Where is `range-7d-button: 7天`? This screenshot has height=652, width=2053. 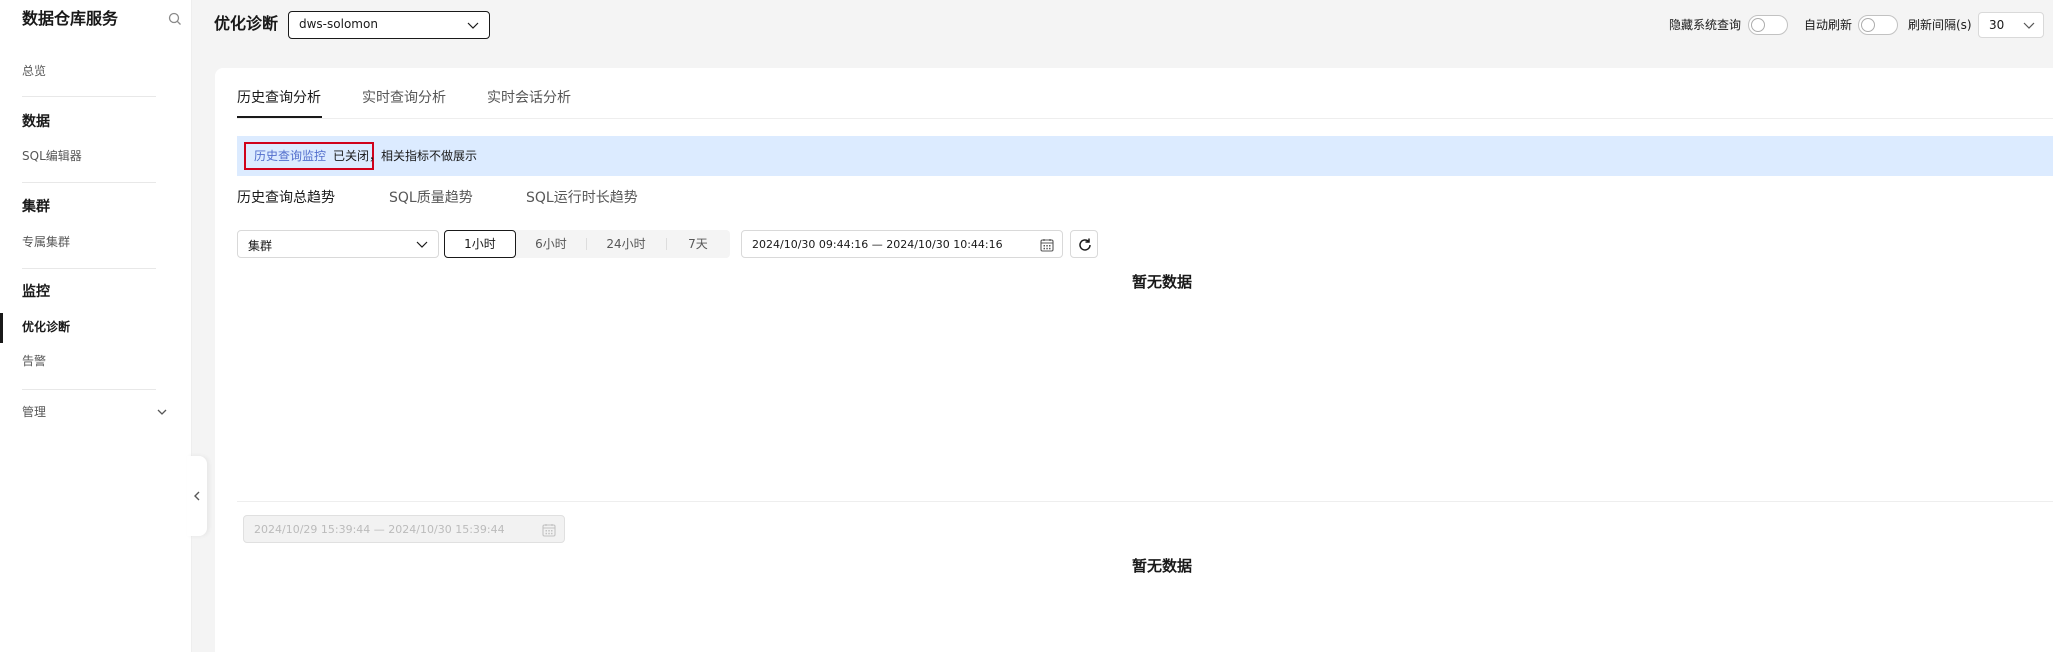
range-7d-button: 7天 is located at coordinates (698, 244).